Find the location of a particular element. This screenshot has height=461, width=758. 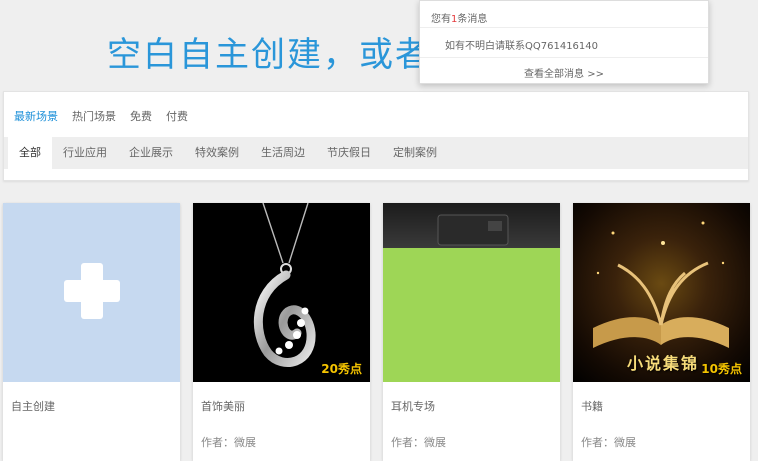

template-card-jewelry: 20秀点 首饰美丽 作者：微展 is located at coordinates (281, 332).